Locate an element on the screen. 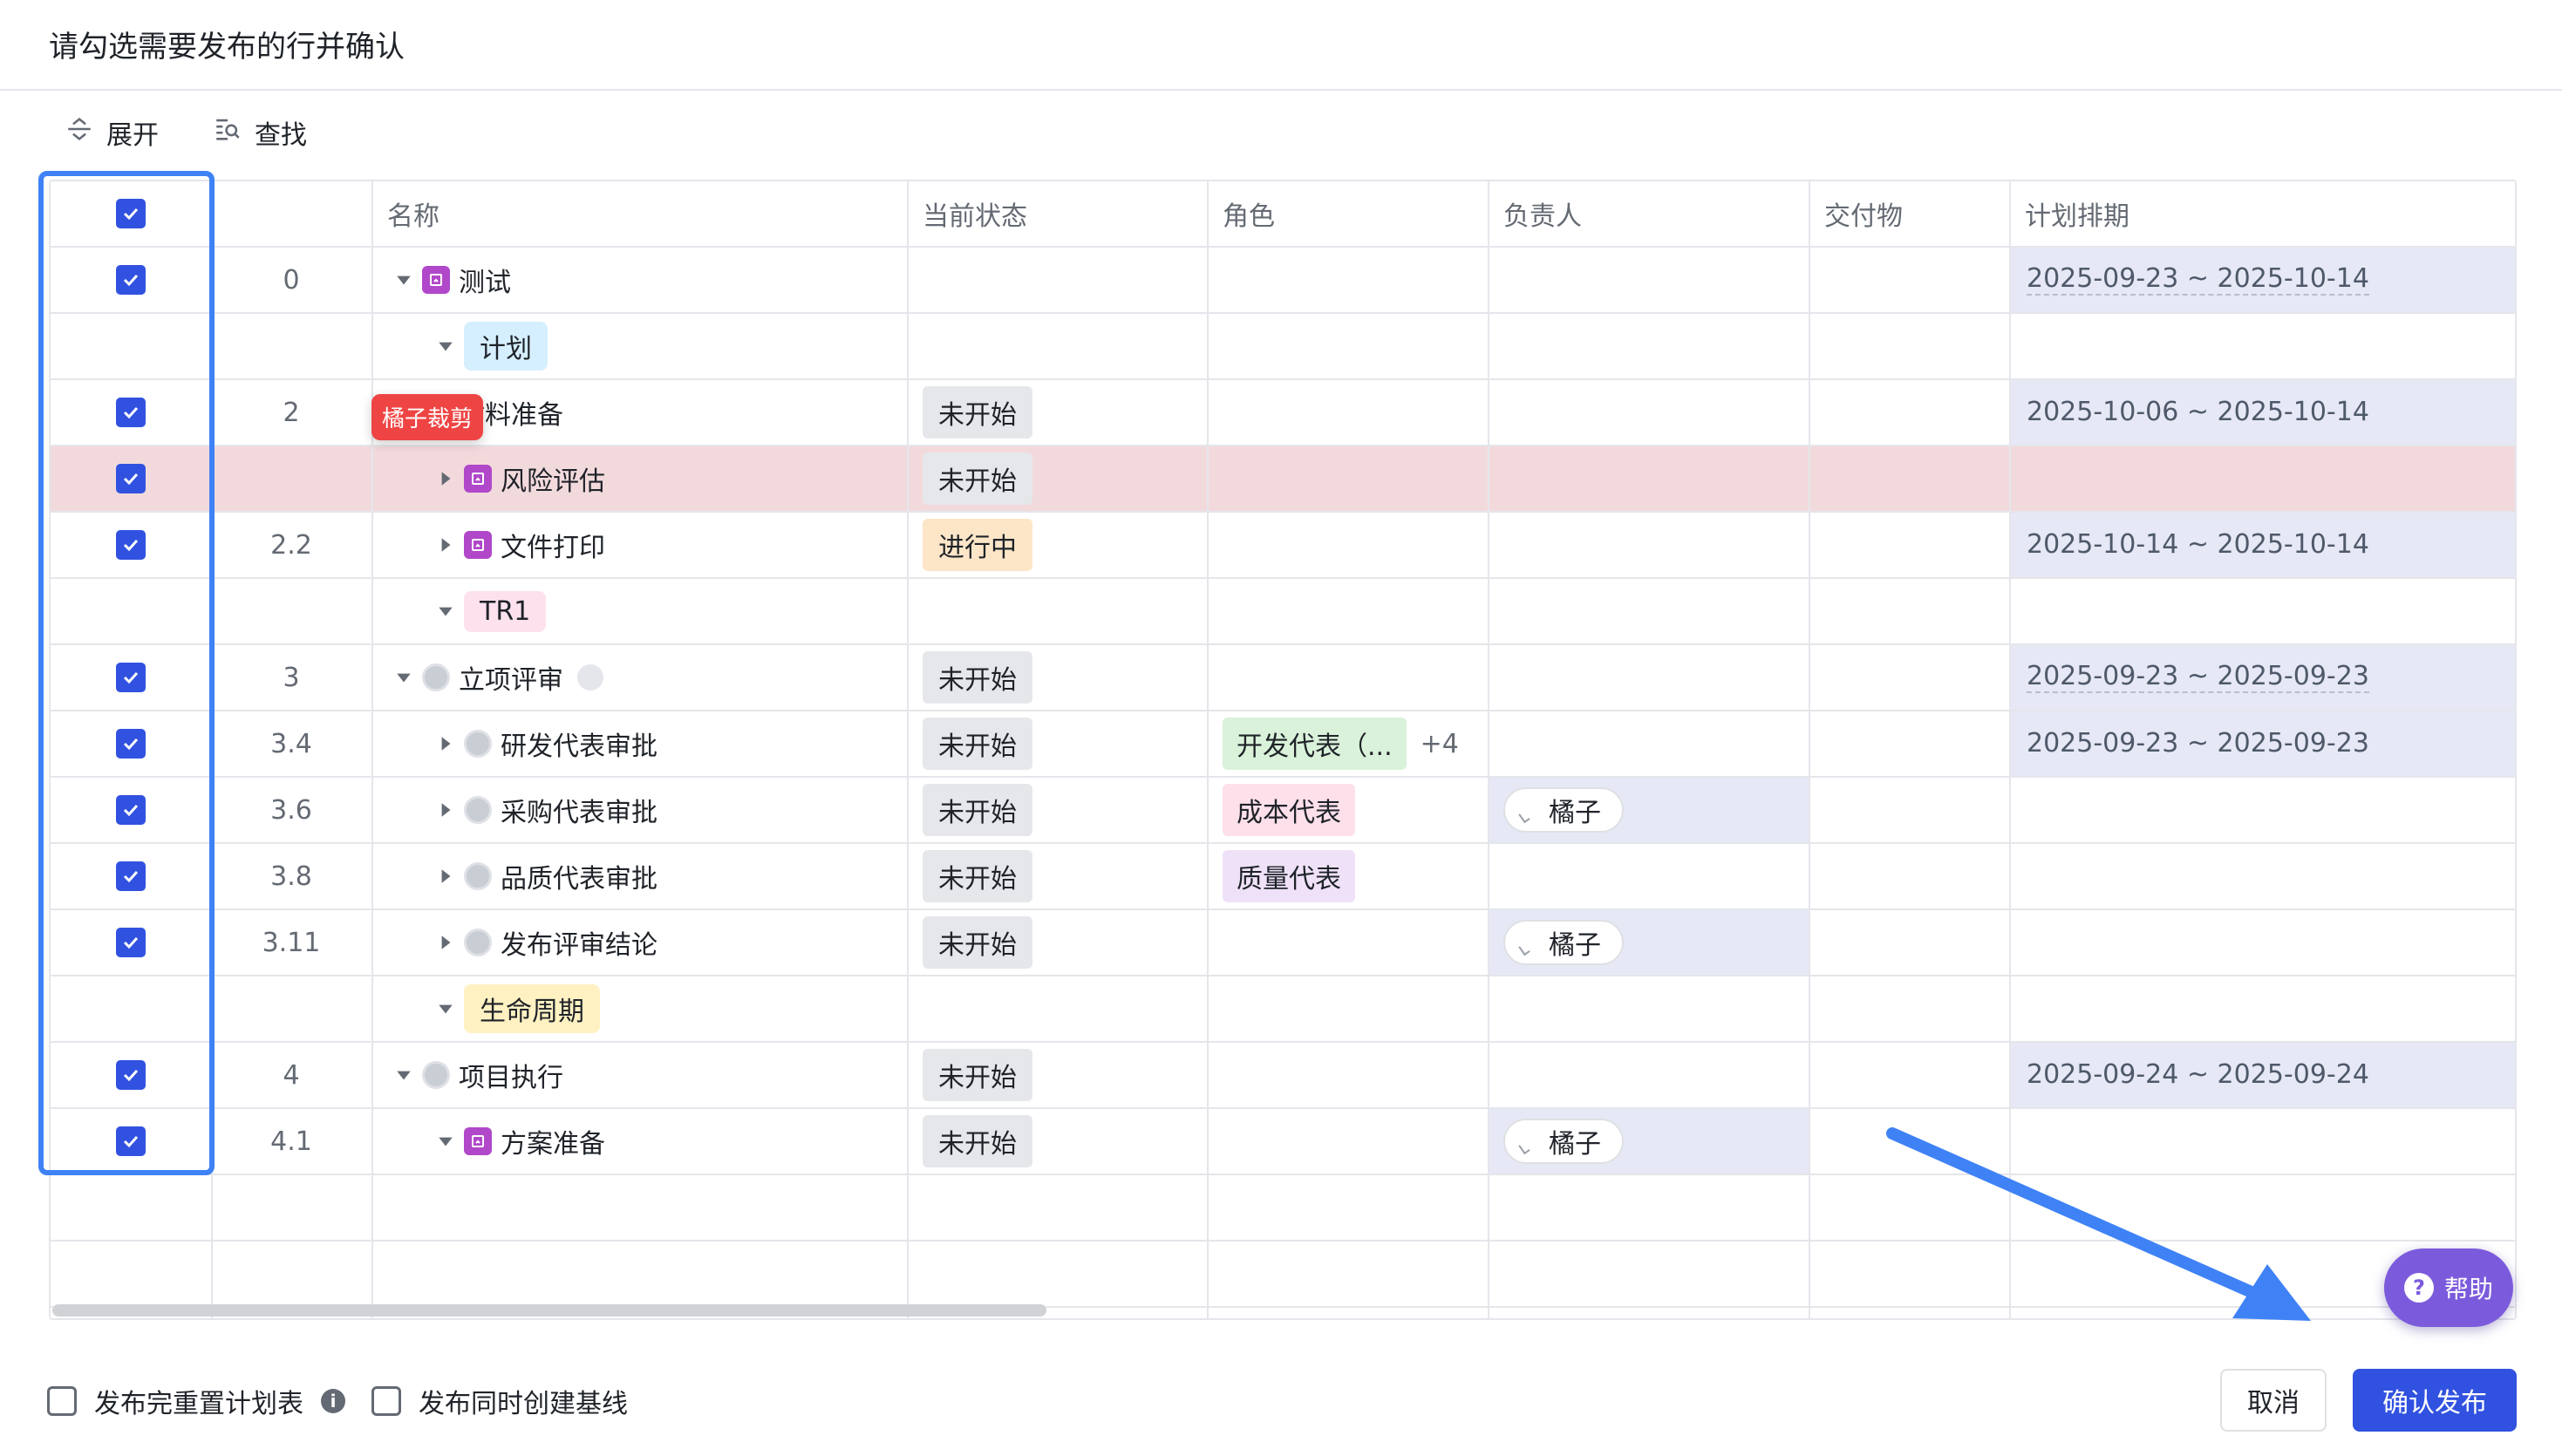 The height and width of the screenshot is (1456, 2562). role-tag: 质量代表 is located at coordinates (1289, 876).